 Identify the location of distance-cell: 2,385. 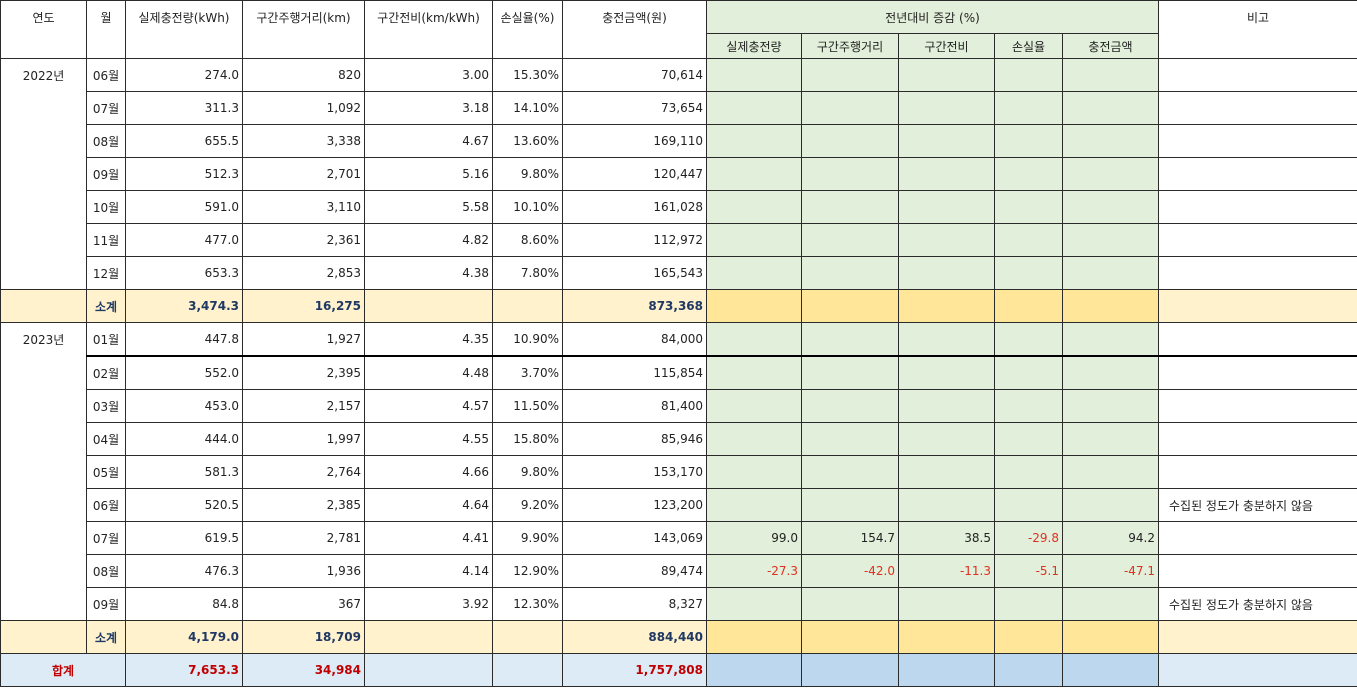
(303, 505).